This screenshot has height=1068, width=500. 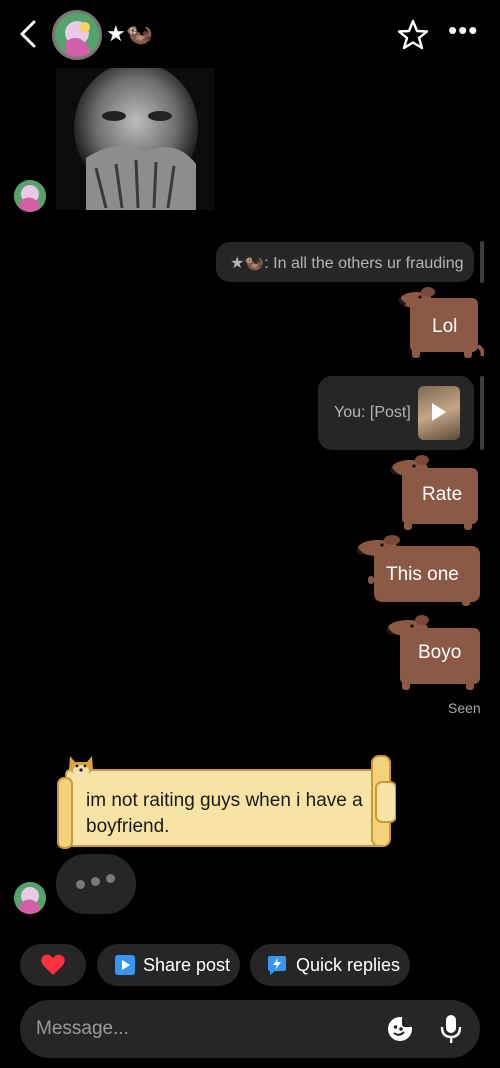 What do you see at coordinates (345, 262) in the screenshot?
I see `reply-preview: ★🦦: In all the others ur frauding` at bounding box center [345, 262].